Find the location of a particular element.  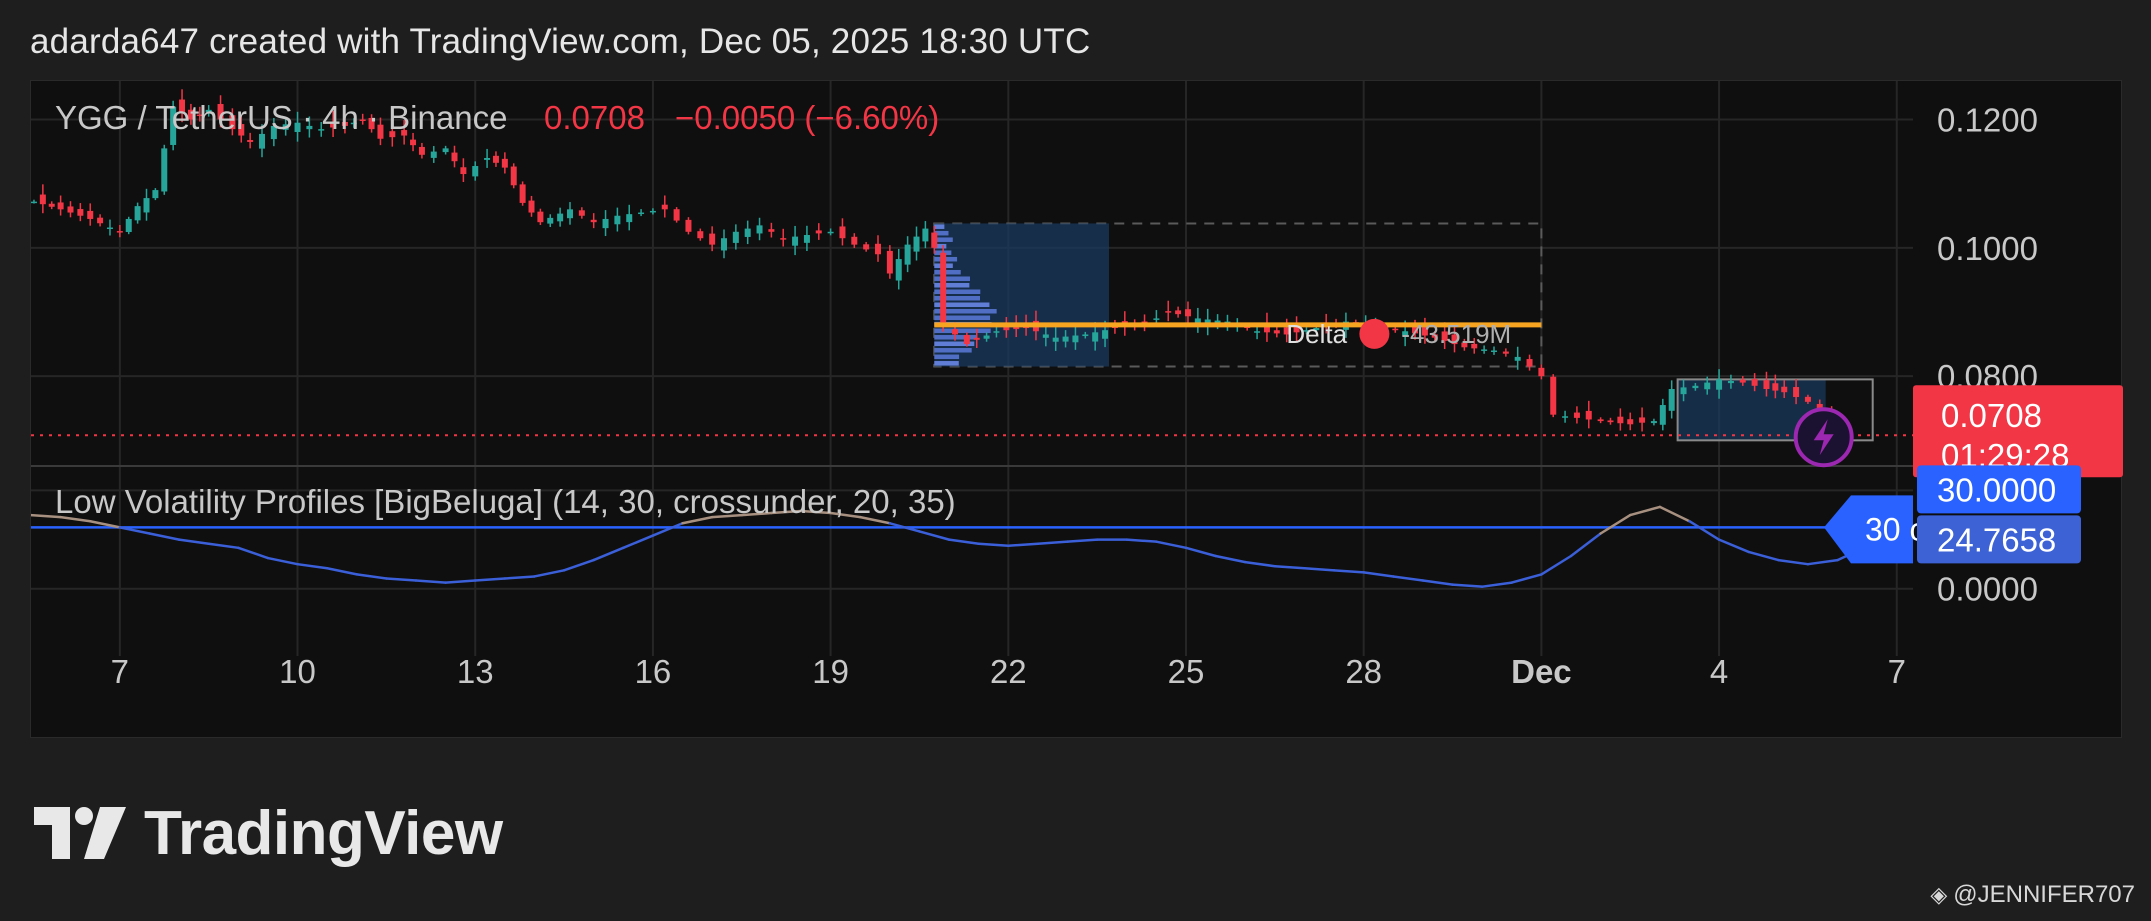

current-value-tag-text: 24.7658 is located at coordinates (1996, 539).